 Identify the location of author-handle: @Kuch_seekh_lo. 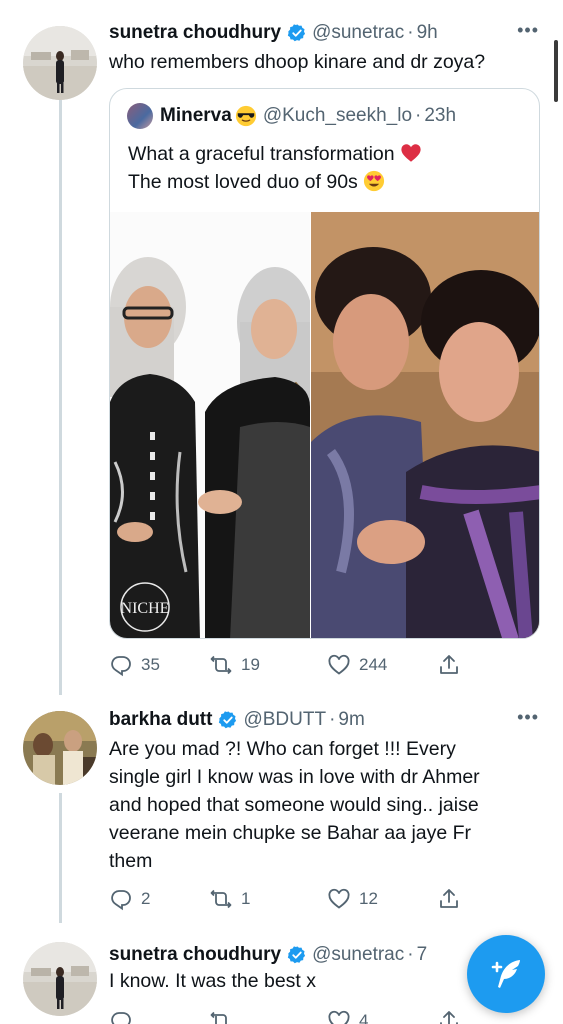
(337, 115).